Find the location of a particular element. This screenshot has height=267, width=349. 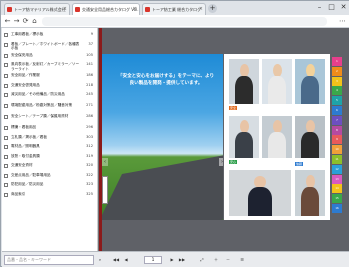

toc-item-label: 環境配慮用品／粉塵対策品／騒音対策 is located at coordinates (42, 105).